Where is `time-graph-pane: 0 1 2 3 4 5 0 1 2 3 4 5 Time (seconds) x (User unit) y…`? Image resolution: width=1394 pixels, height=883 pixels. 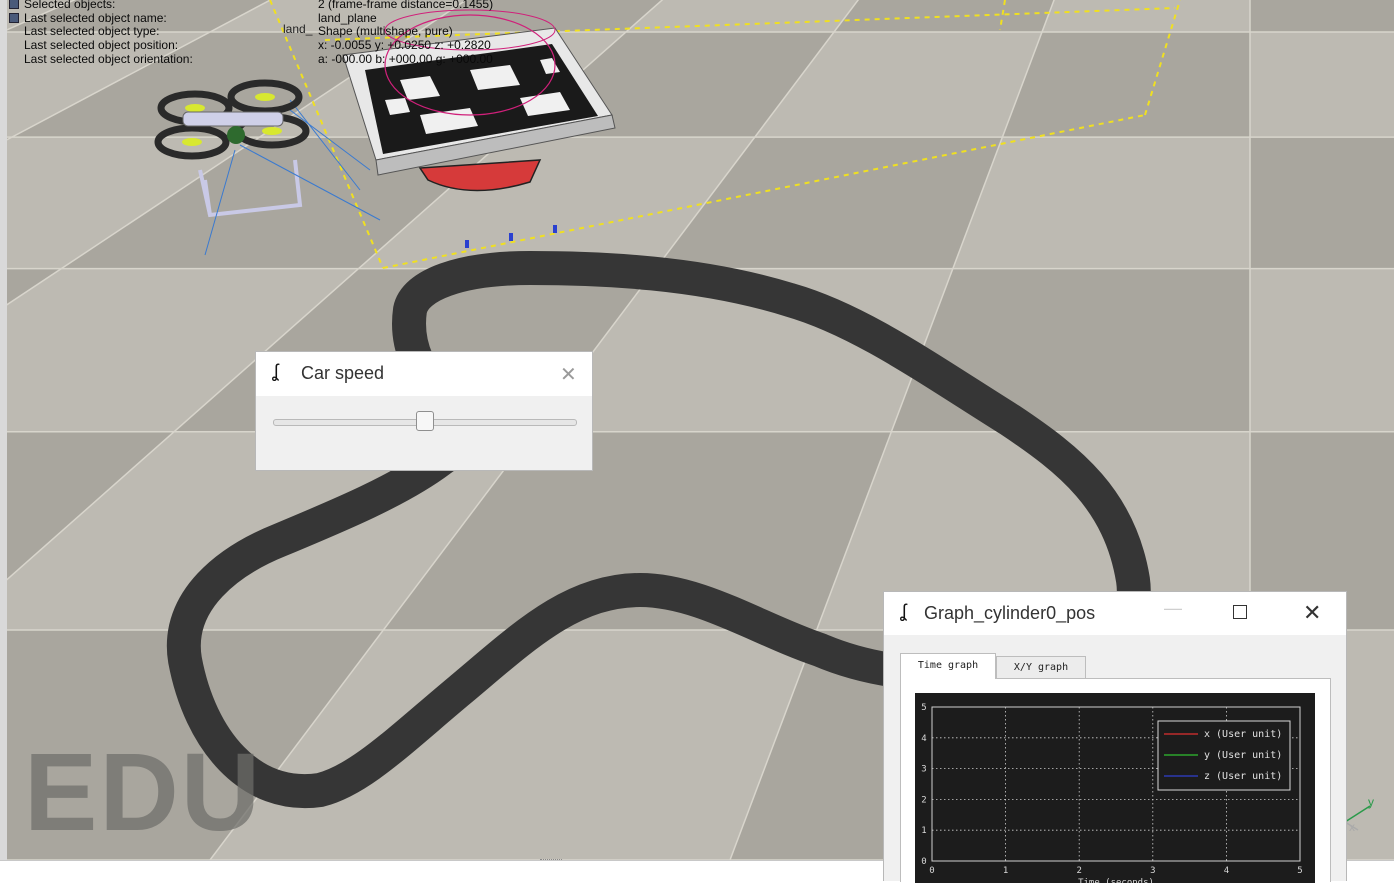 time-graph-pane: 0 1 2 3 4 5 0 1 2 3 4 5 Time (seconds) x (User unit) y… is located at coordinates (1115, 780).